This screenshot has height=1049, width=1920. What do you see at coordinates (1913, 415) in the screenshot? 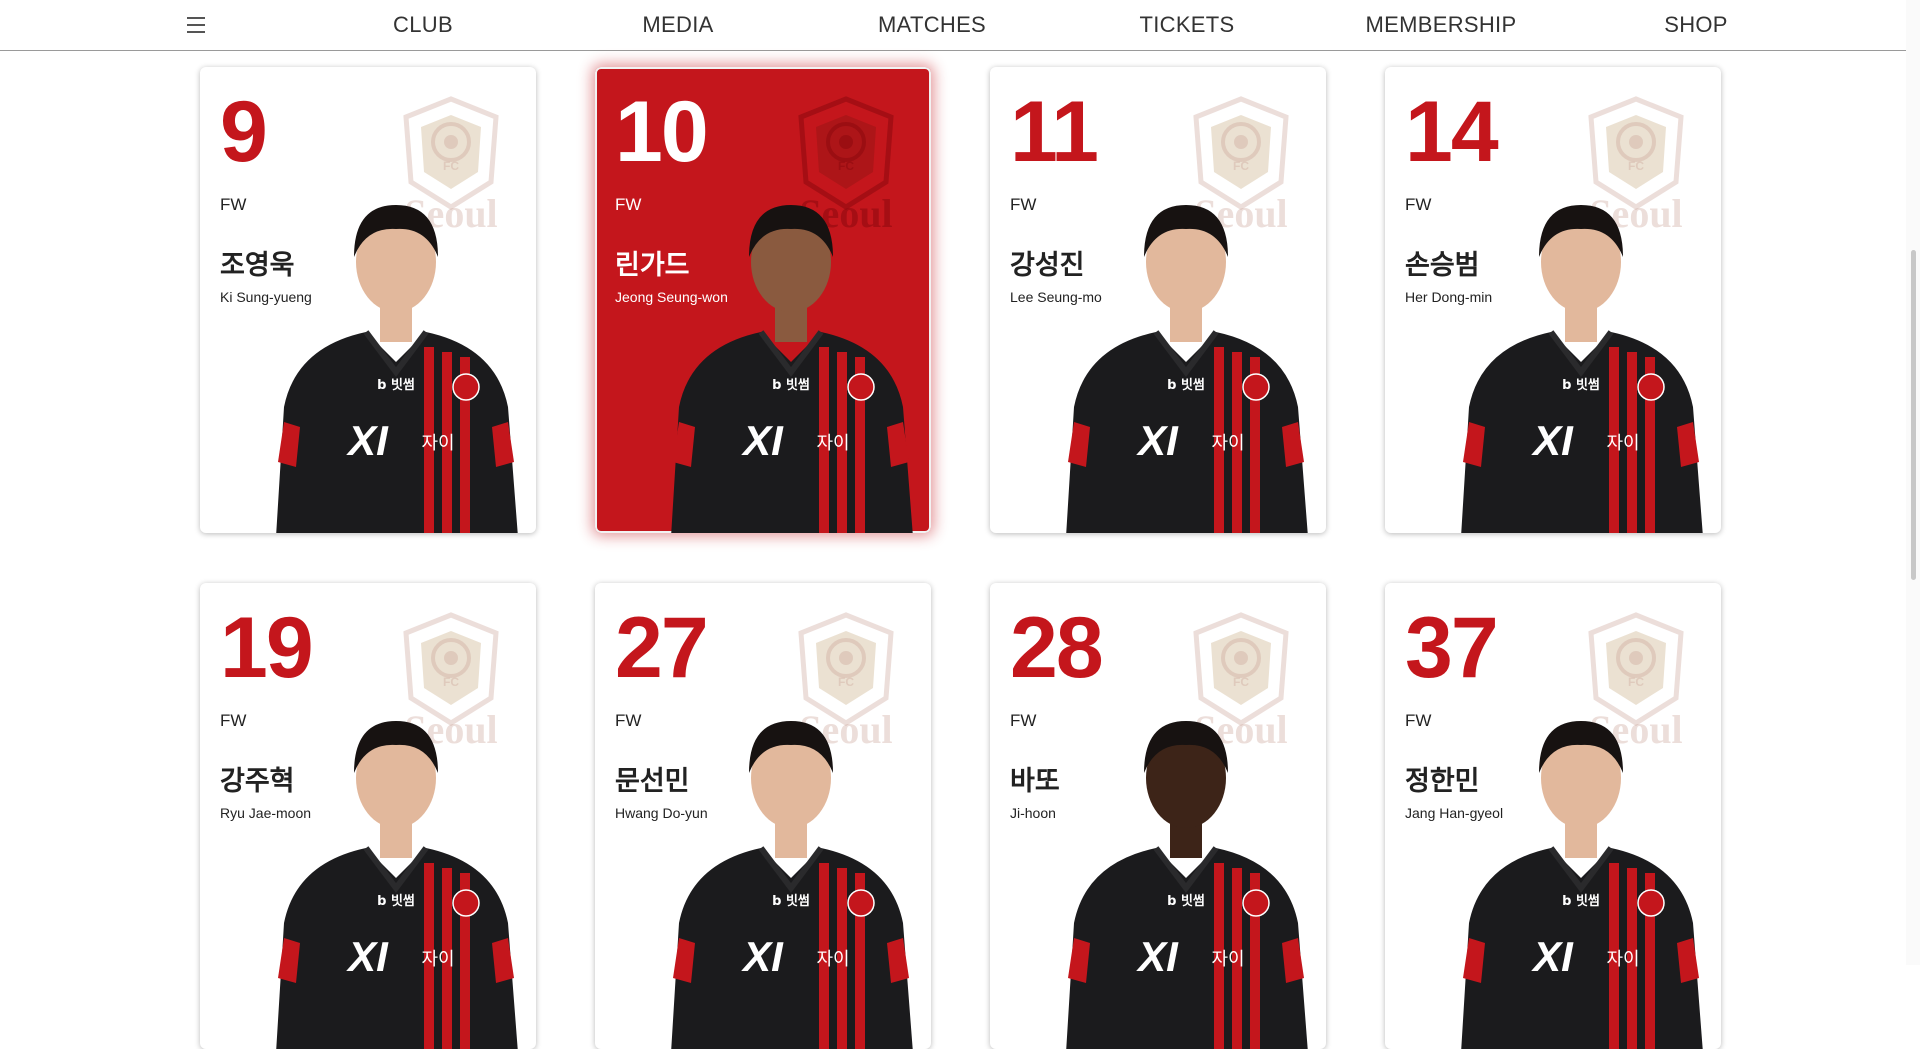
I see `scrollbar-thumb` at bounding box center [1913, 415].